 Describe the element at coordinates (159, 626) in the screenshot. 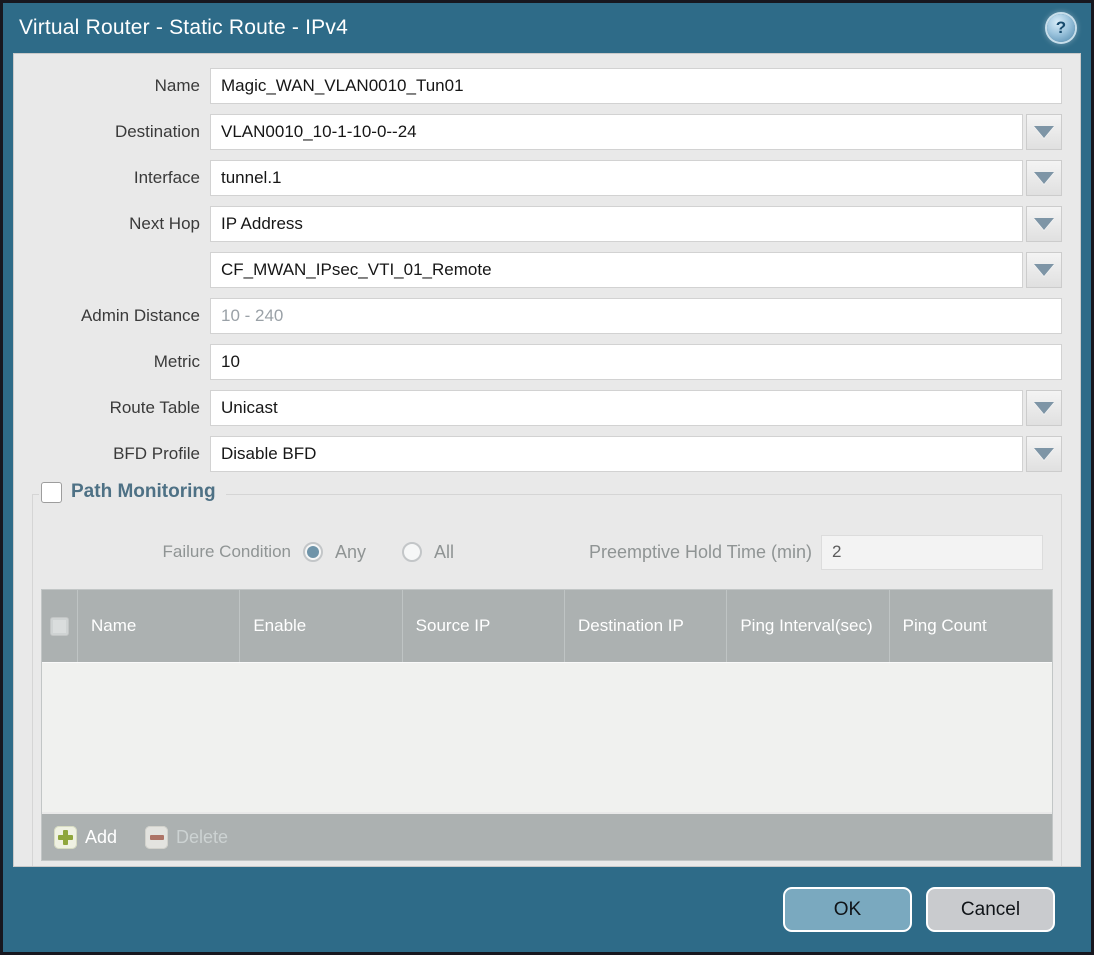

I see `column-header-name: Name` at that location.